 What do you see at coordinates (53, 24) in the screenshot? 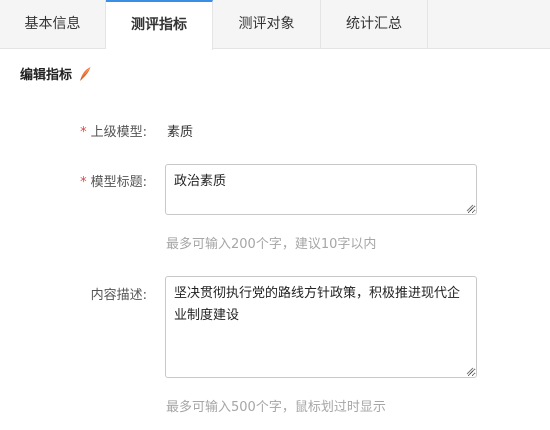
I see `tab-basic-info: 基本信息` at bounding box center [53, 24].